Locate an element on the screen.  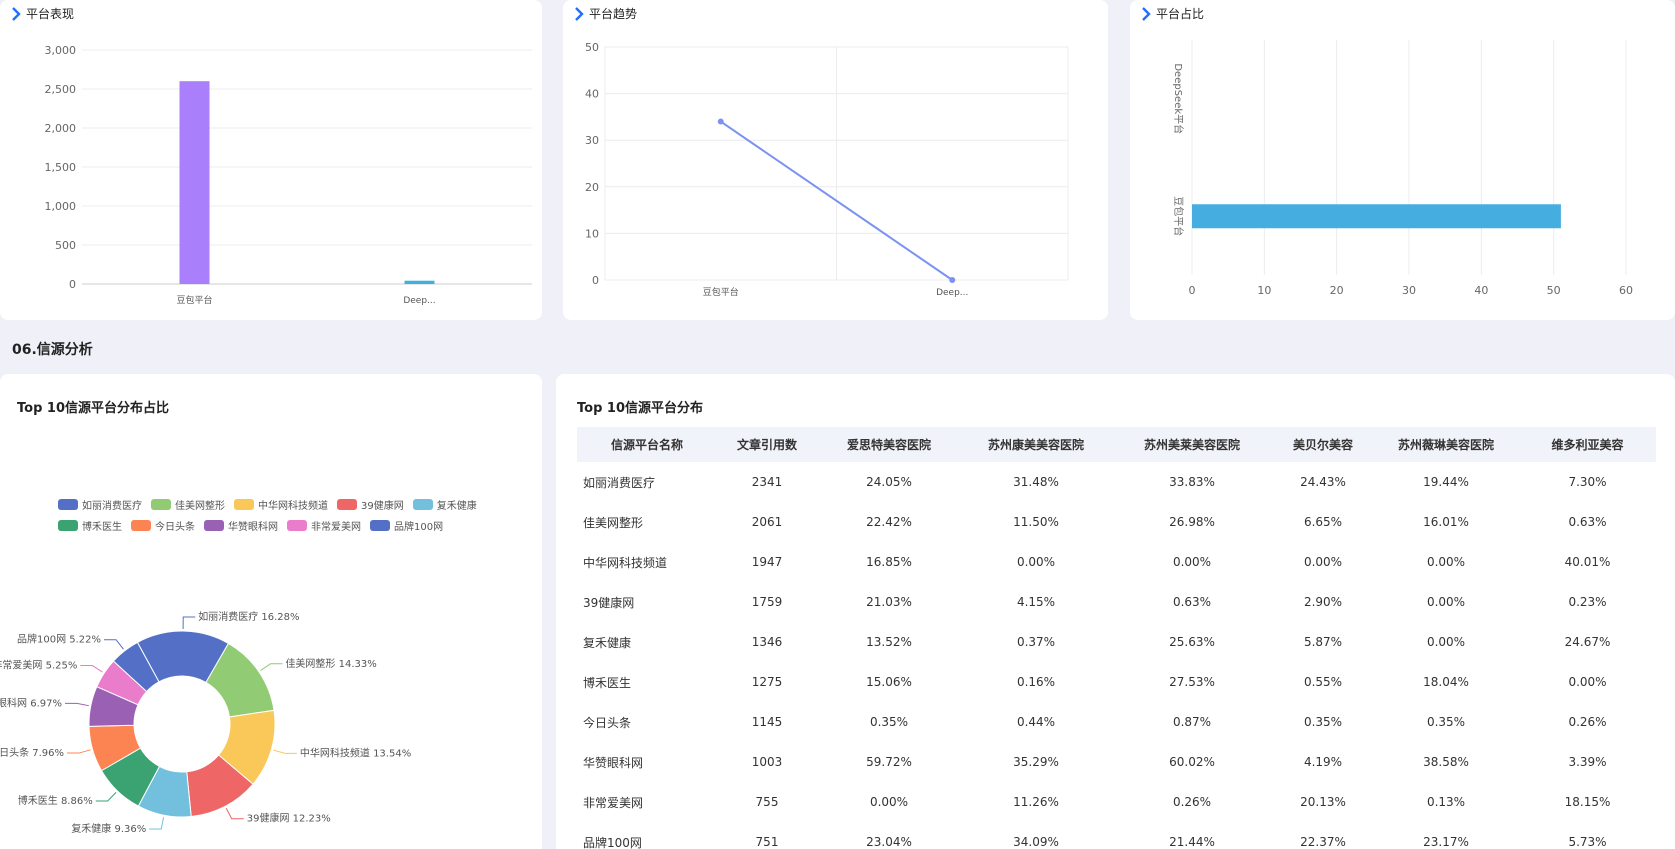
column-header: 美贝尔美容 is located at coordinates (1323, 444).